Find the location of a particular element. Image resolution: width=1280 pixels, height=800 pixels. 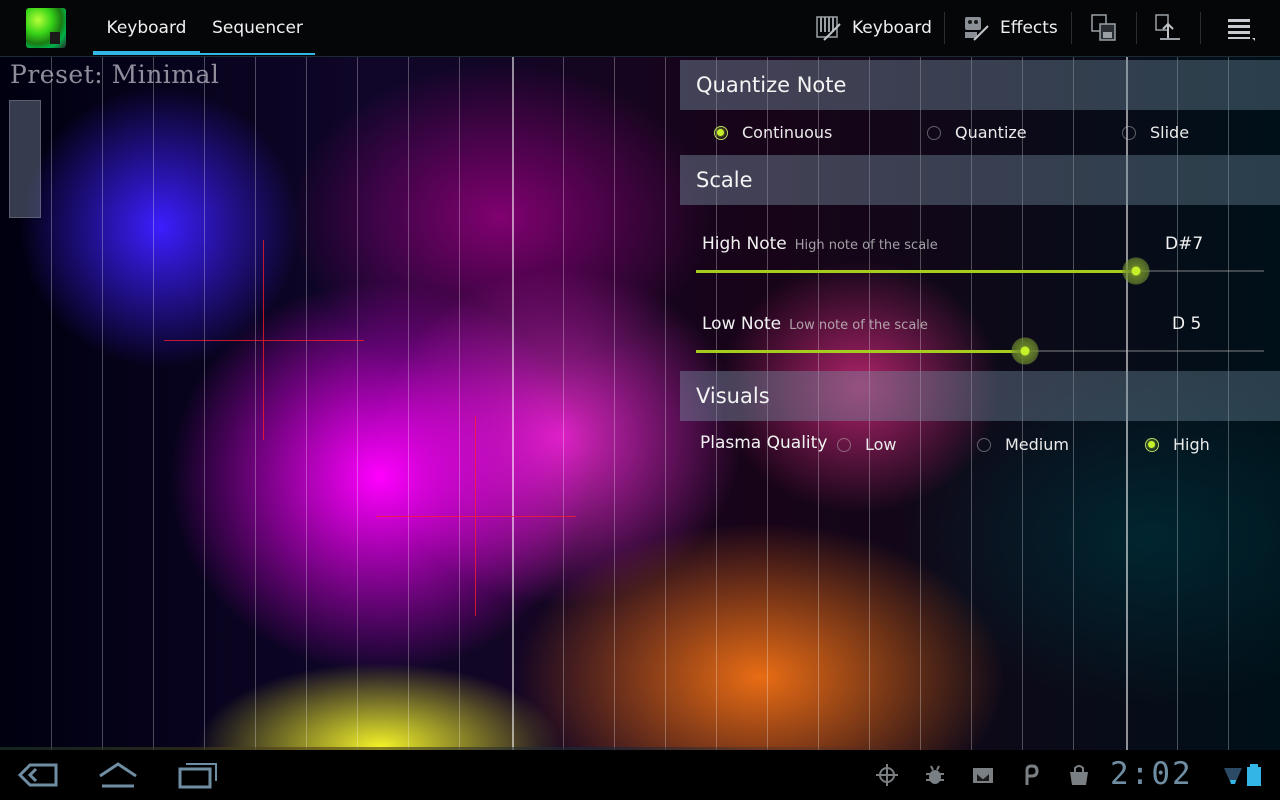

high-note-pref: High Note High note of the scale is located at coordinates (820, 244).